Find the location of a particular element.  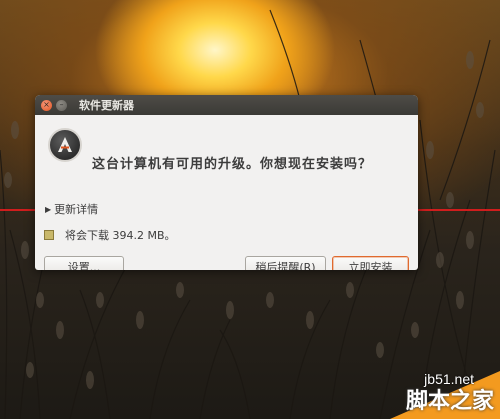

upgrade-question: 这台计算机有可用的升级。你想现在安装吗？ is located at coordinates (232, 164).